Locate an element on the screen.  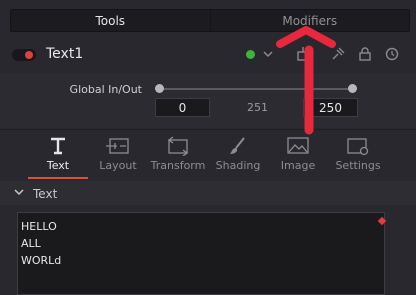
tab-image: Image is located at coordinates (298, 155).